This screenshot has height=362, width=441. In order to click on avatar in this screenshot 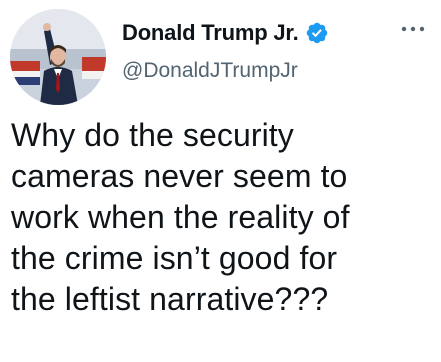, I will do `click(58, 57)`.